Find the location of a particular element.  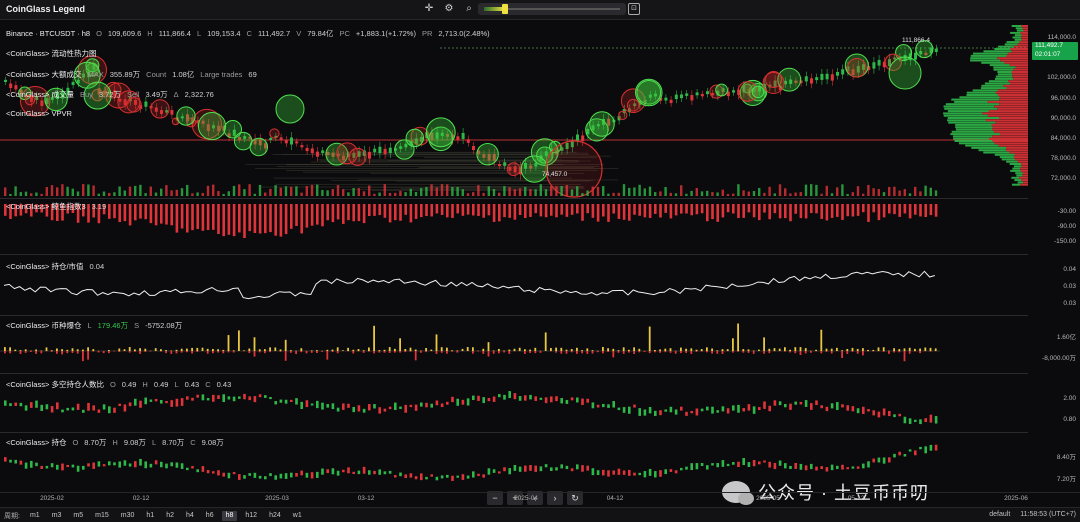

indicator-legend-heatmap: <CoinGlass> 流动性热力图 is located at coordinates (51, 53).